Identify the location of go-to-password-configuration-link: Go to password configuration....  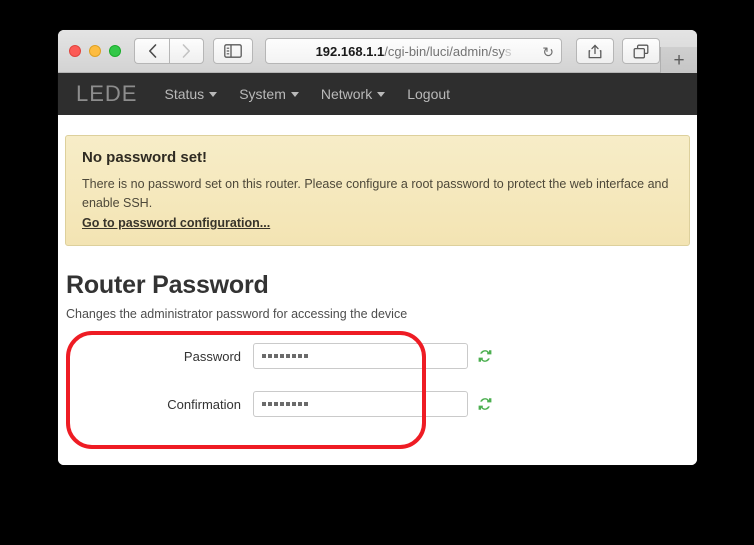
(377, 223).